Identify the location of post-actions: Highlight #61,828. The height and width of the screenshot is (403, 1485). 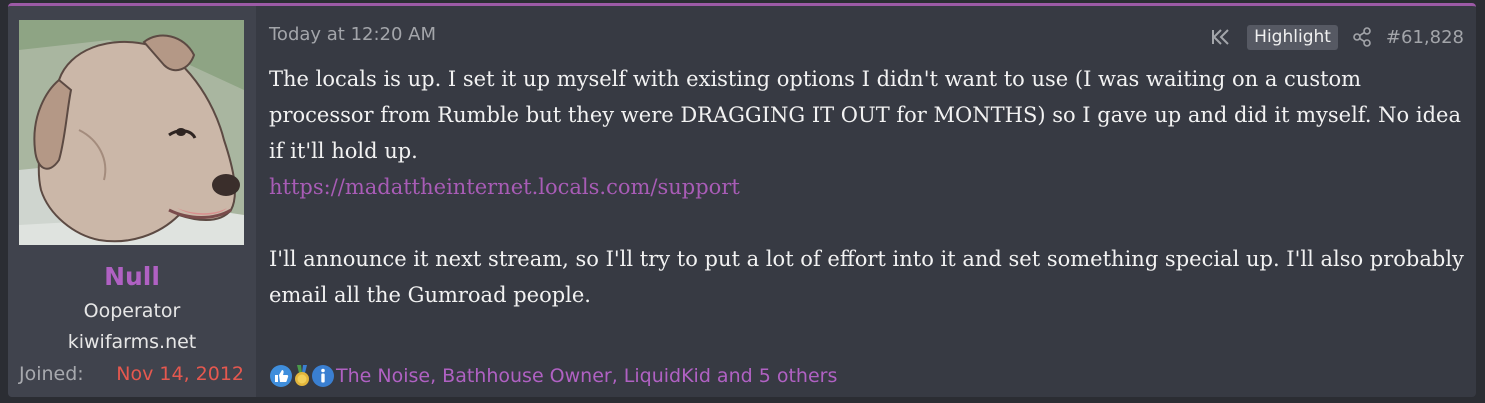
(1337, 37).